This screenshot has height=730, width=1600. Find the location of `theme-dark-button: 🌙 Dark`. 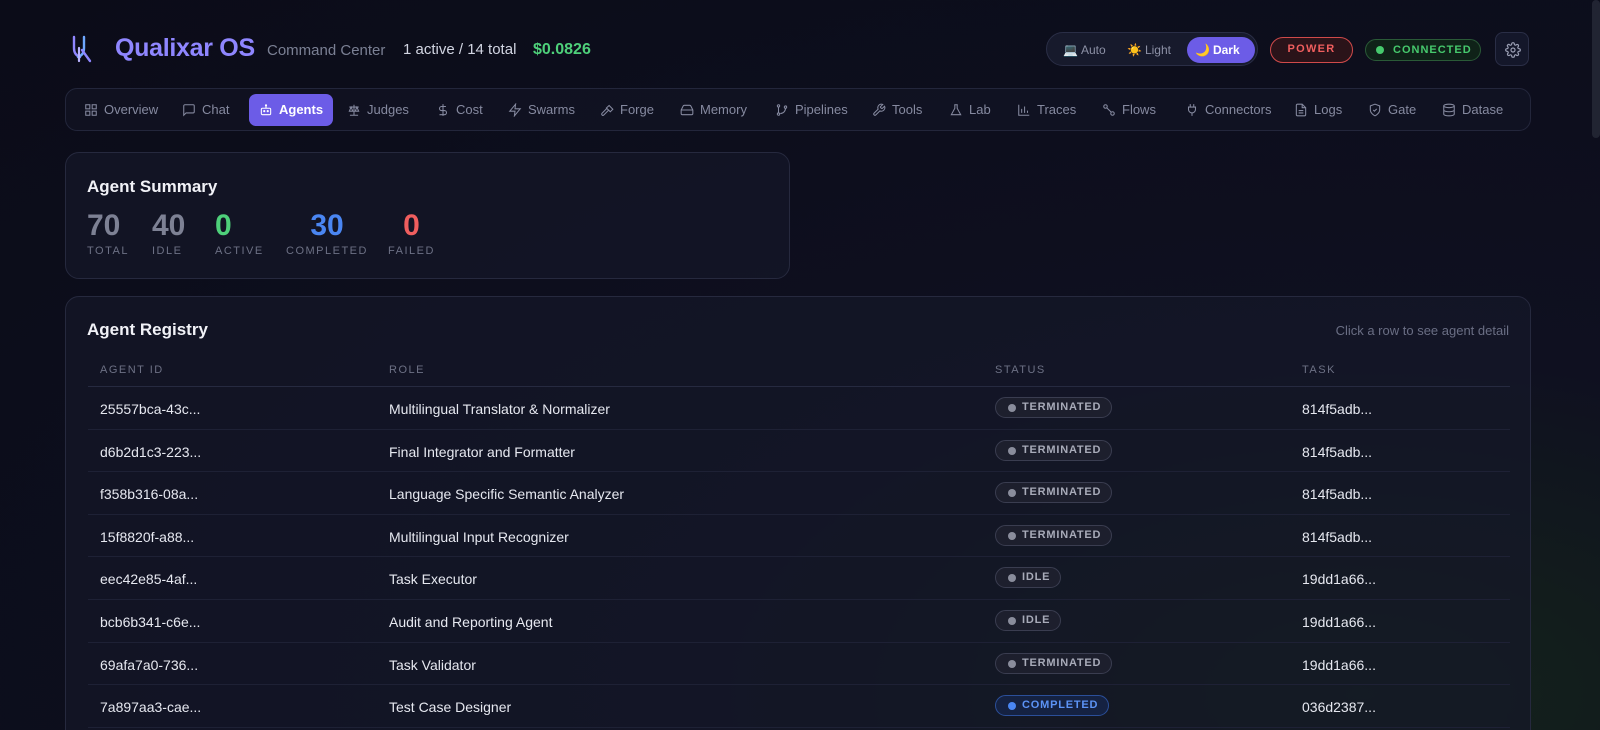

theme-dark-button: 🌙 Dark is located at coordinates (1221, 50).